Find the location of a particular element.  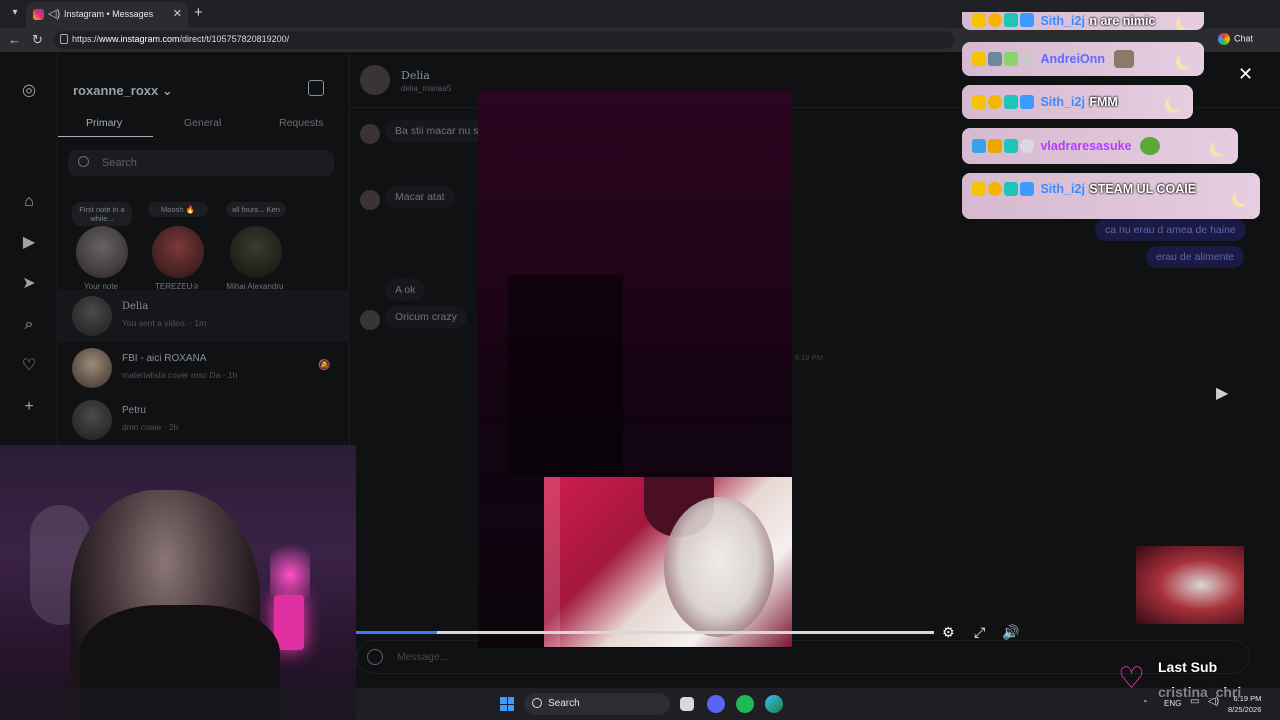

new-message-icon is located at coordinates (316, 88).